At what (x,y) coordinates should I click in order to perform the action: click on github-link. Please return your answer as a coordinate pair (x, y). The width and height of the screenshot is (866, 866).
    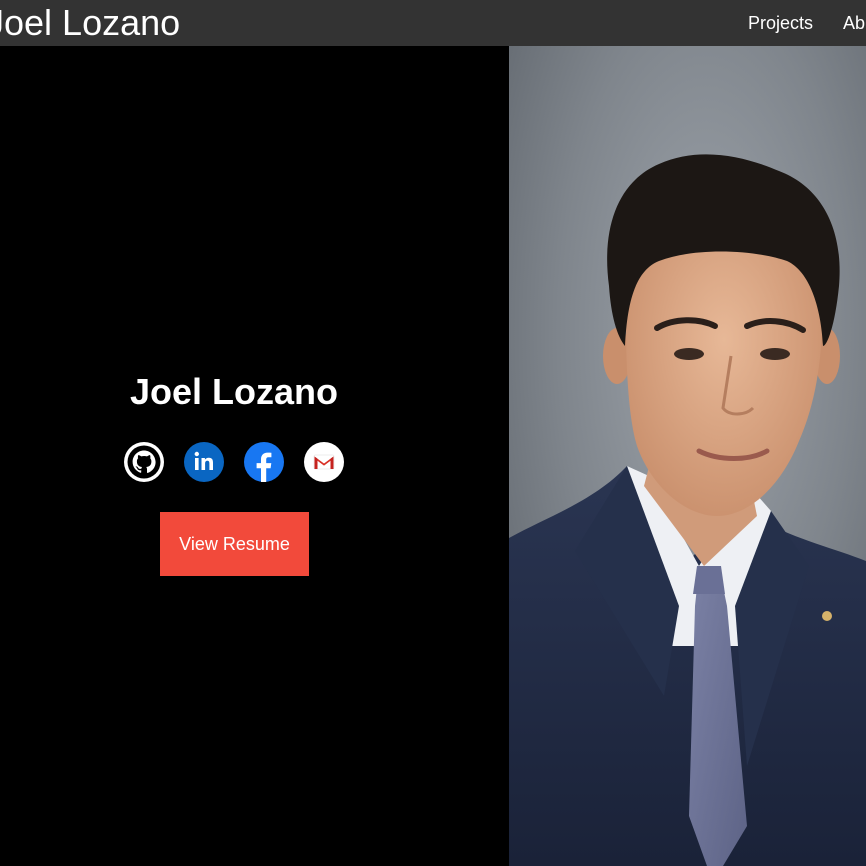
    Looking at the image, I should click on (144, 462).